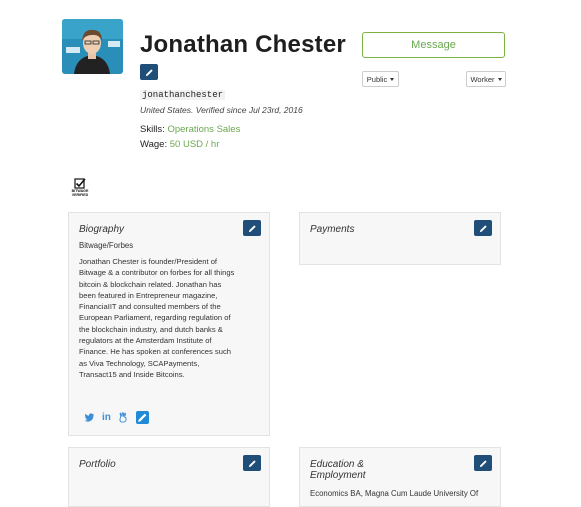  I want to click on payments-title: Payments, so click(332, 229).